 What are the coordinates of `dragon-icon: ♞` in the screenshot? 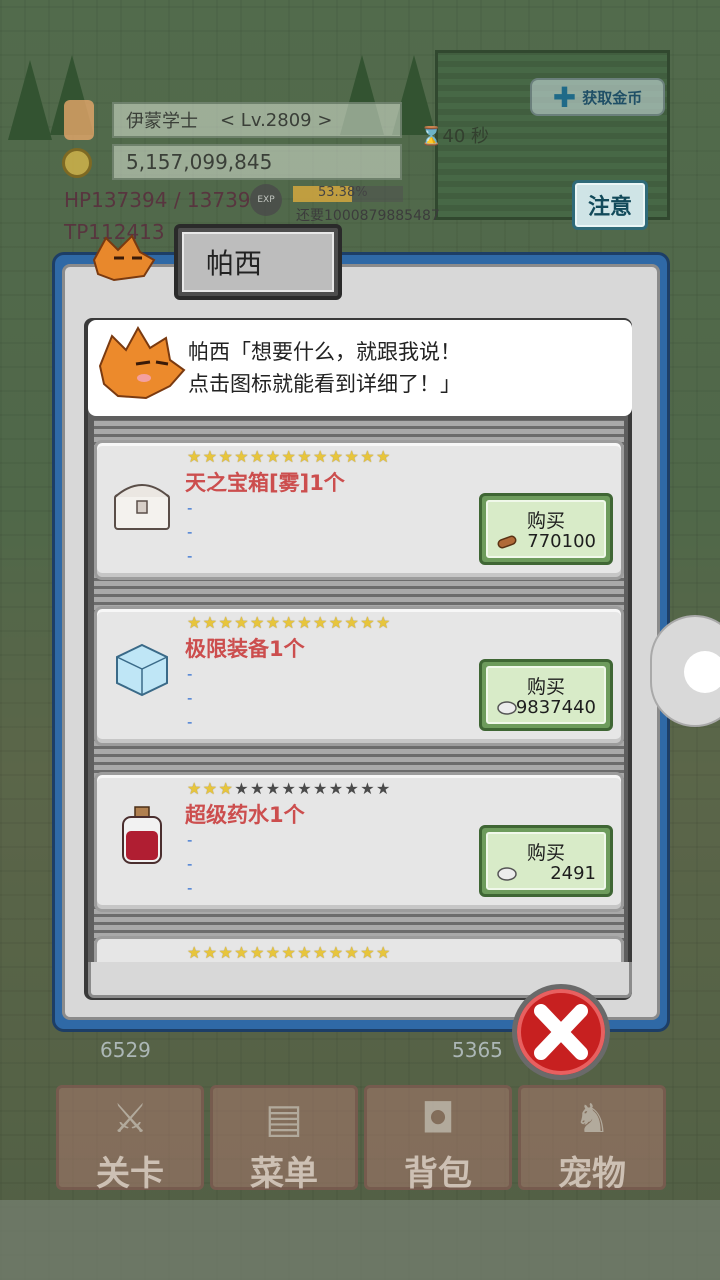 It's located at (592, 1119).